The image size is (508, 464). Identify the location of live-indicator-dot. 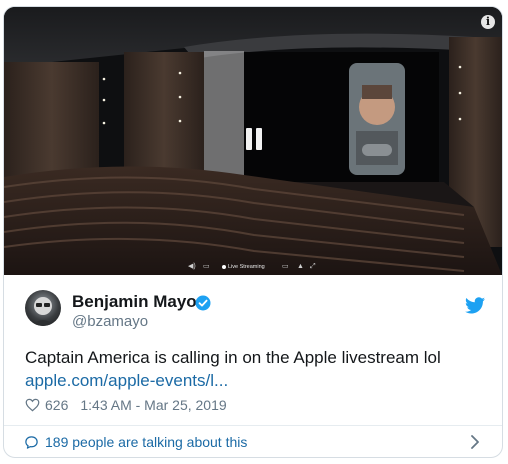
(224, 267).